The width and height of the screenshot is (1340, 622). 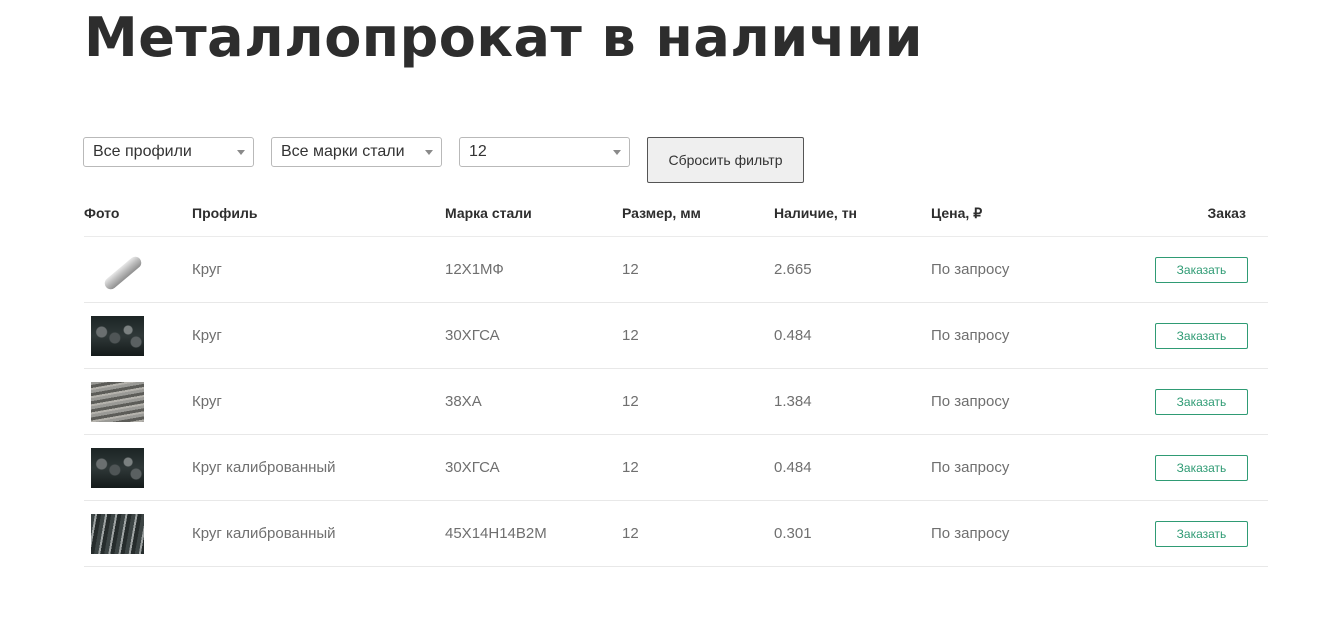 I want to click on table-row: Круг 30ХГСА 12 0.484 По запросу Заказать, so click(x=676, y=336).